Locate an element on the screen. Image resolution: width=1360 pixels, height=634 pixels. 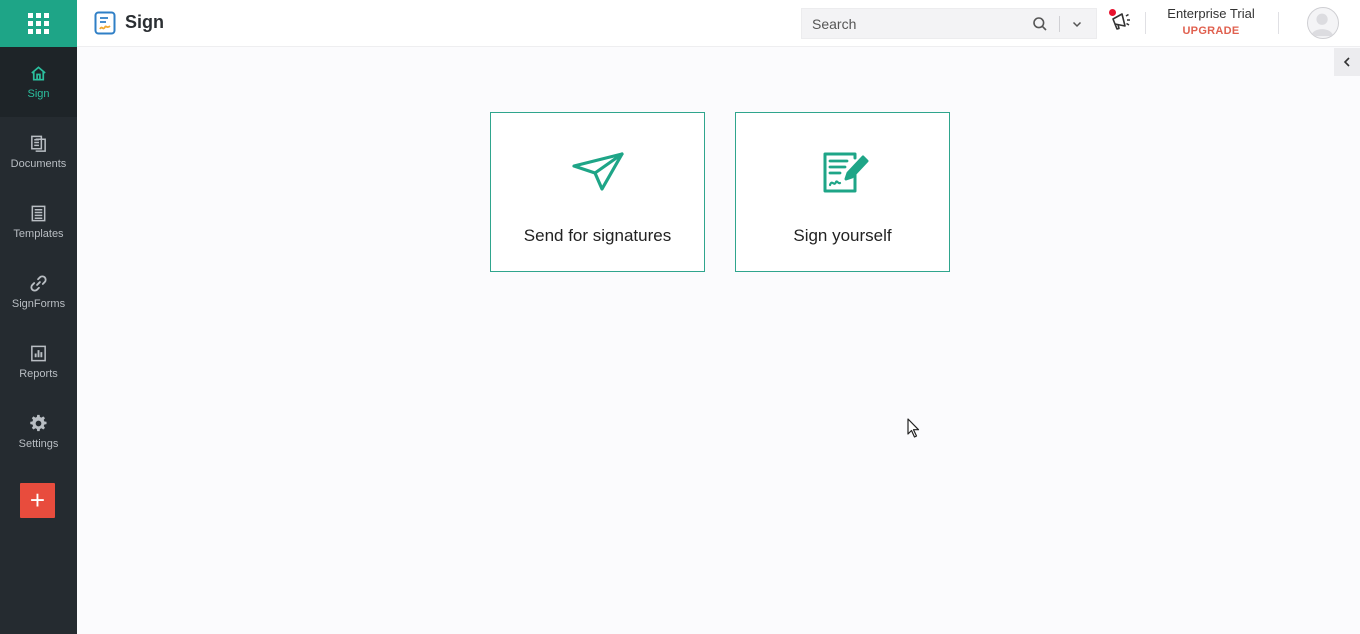
send-for-signatures-card: Send for signatures is located at coordinates (597, 192).